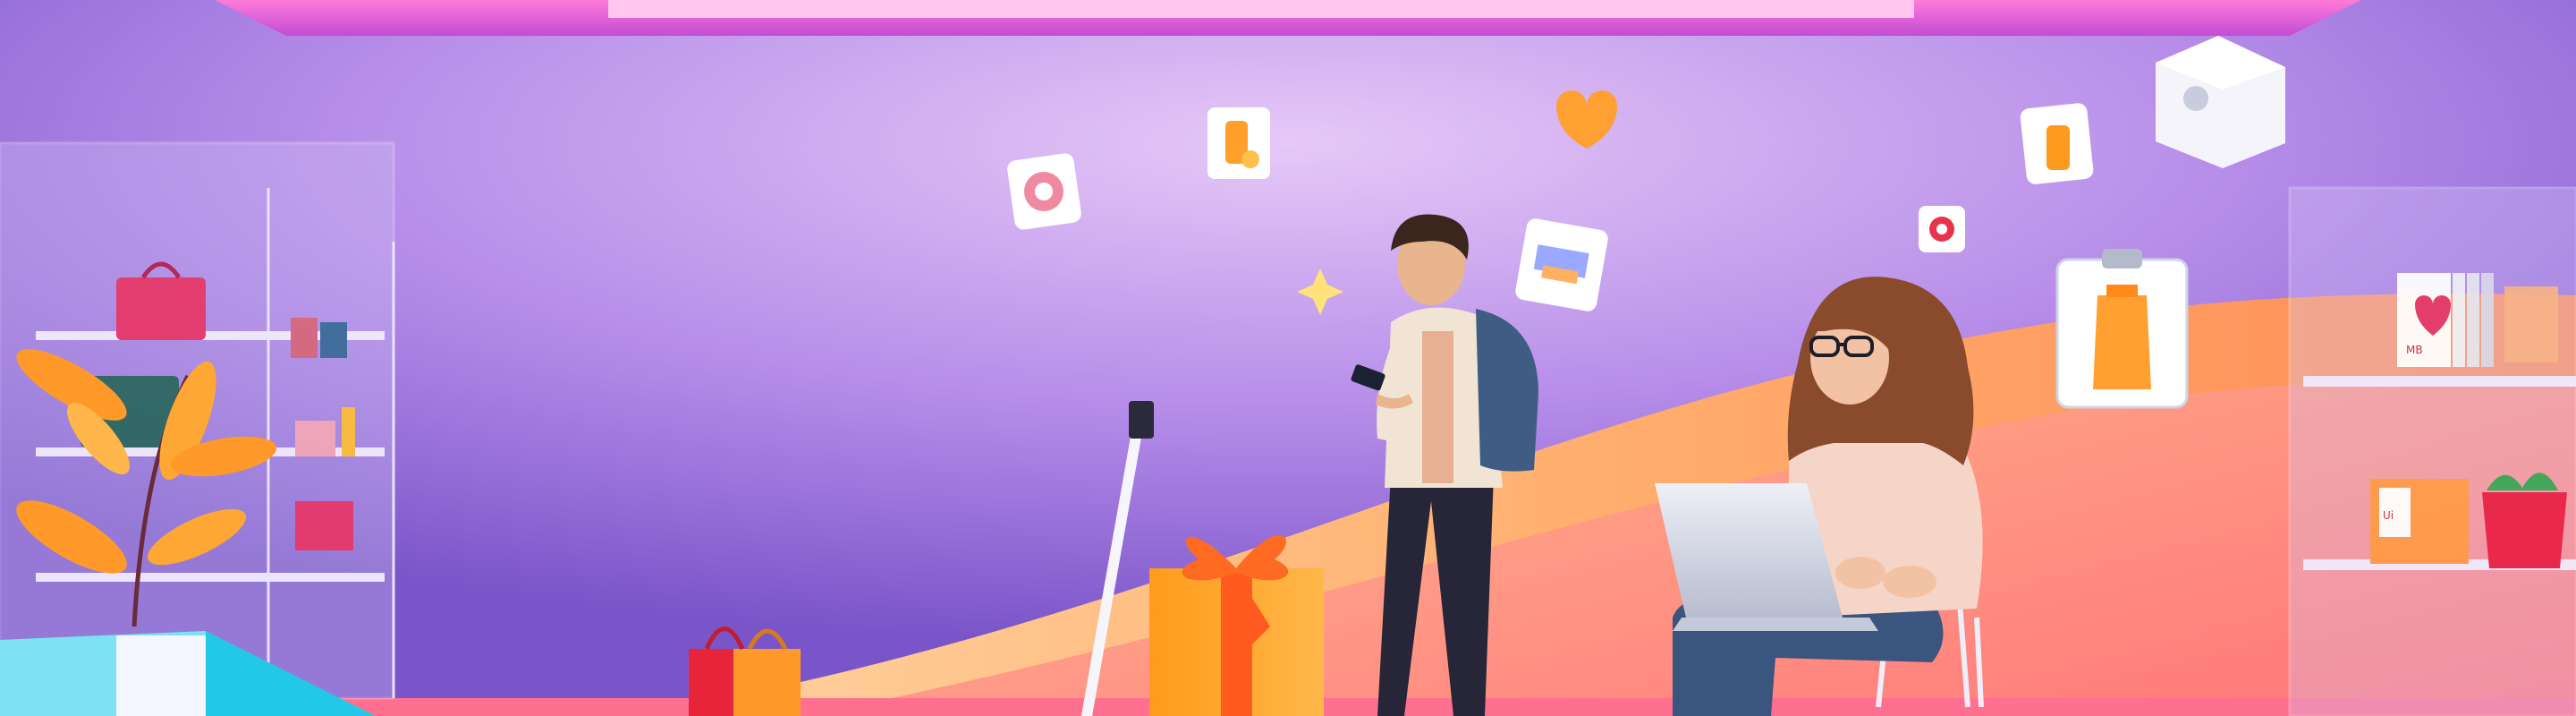 Image resolution: width=2576 pixels, height=716 pixels. What do you see at coordinates (2432, 451) in the screenshot?
I see `right-shelf: MB Ui` at bounding box center [2432, 451].